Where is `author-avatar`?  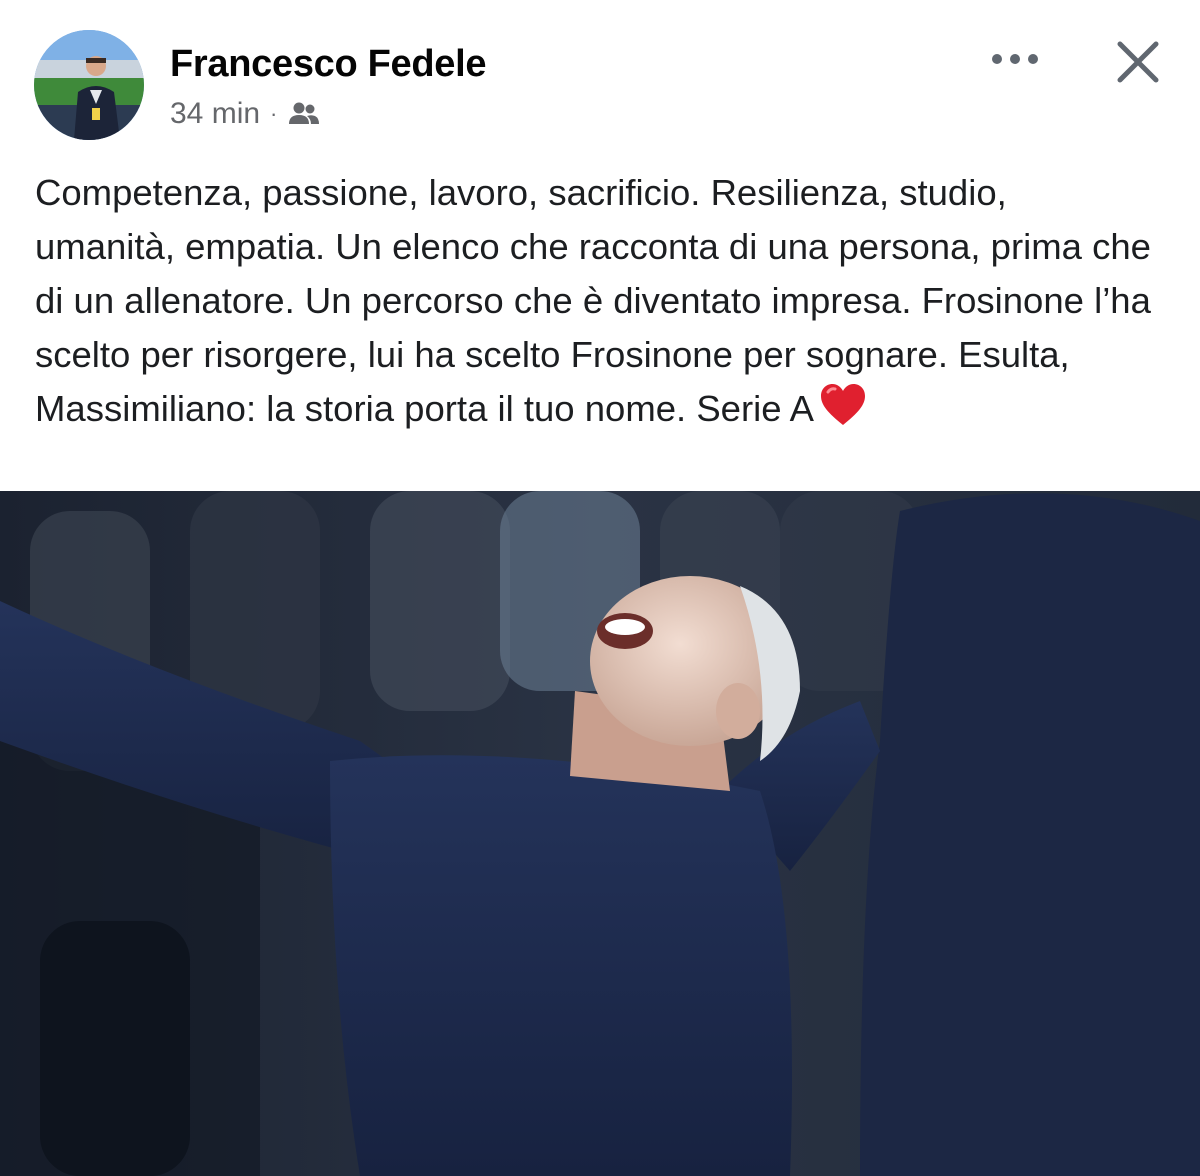
author-avatar is located at coordinates (89, 85).